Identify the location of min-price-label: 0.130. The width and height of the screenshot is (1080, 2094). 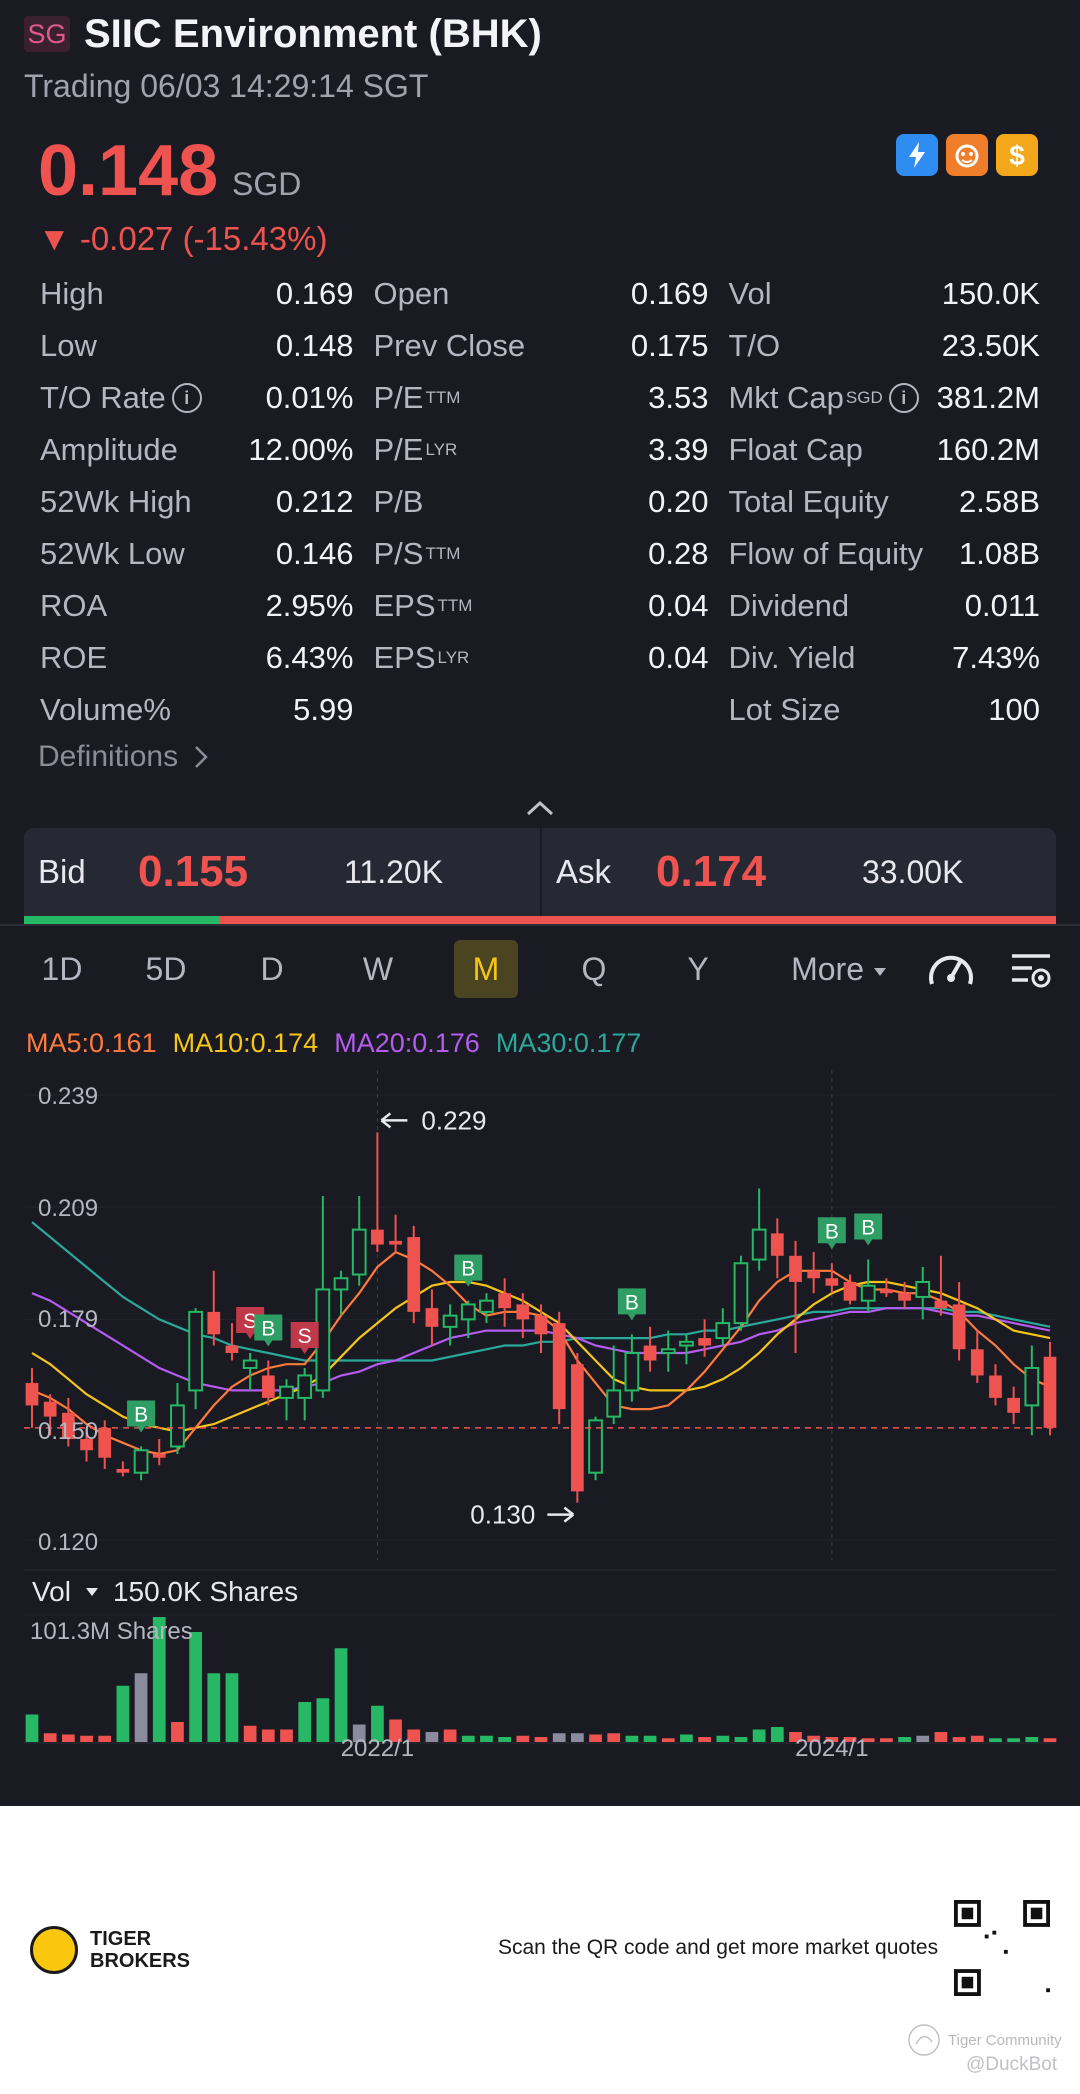
(502, 1515).